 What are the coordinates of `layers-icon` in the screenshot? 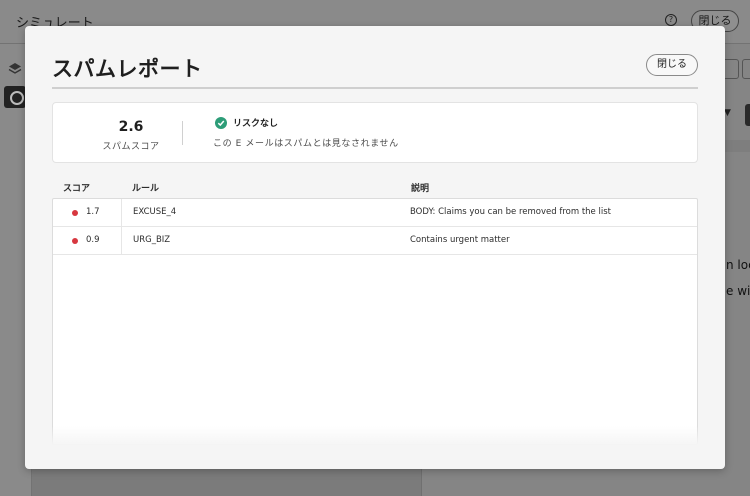 It's located at (15, 69).